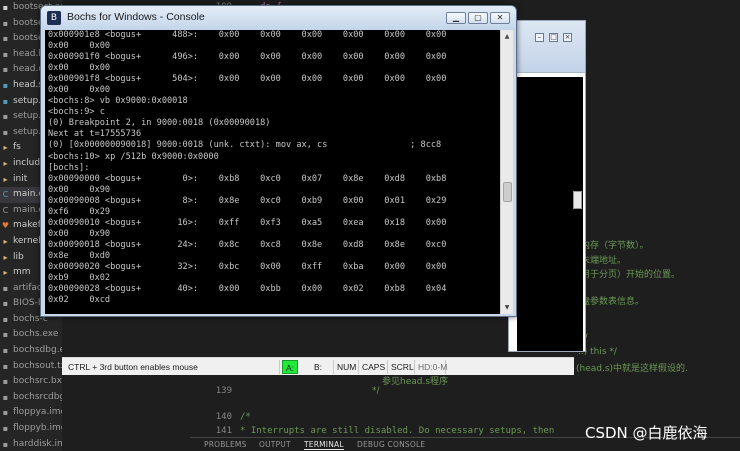 This screenshot has width=740, height=451. I want to click on code-line: /*, so click(245, 417).